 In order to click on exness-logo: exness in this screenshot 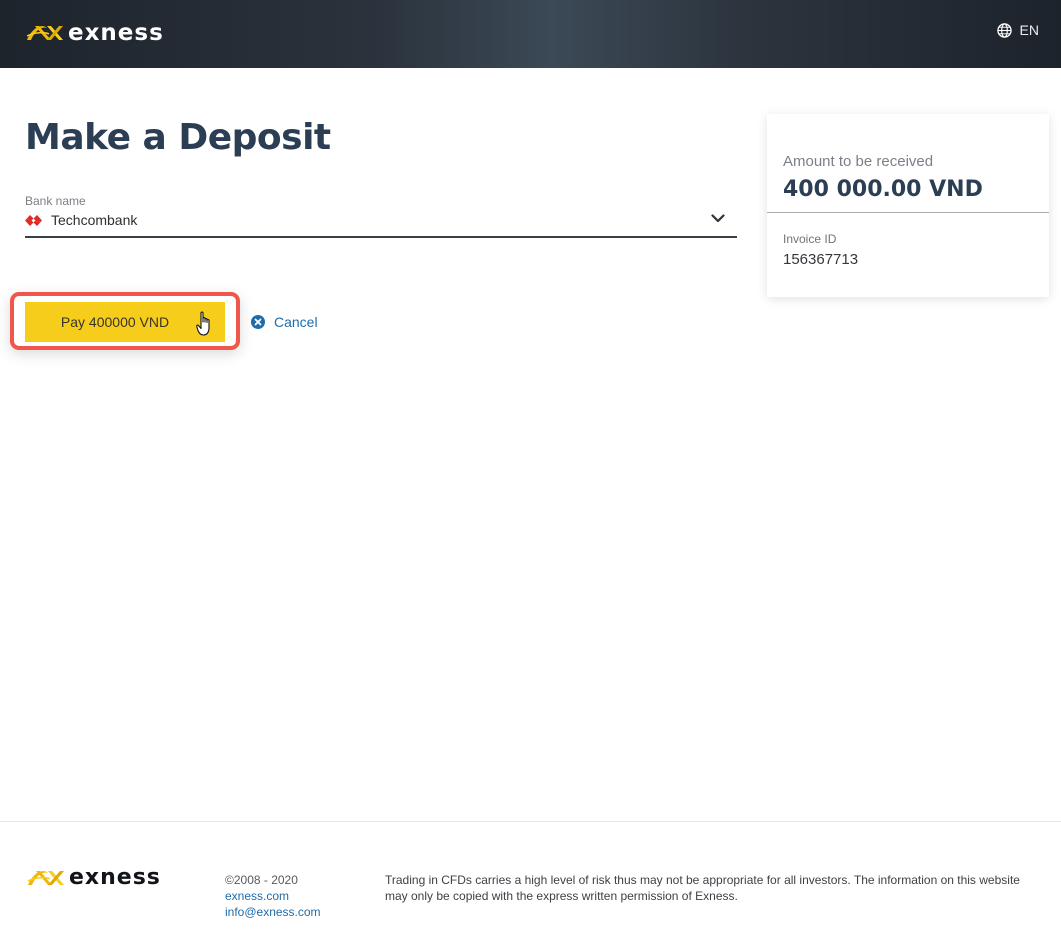, I will do `click(94, 33)`.